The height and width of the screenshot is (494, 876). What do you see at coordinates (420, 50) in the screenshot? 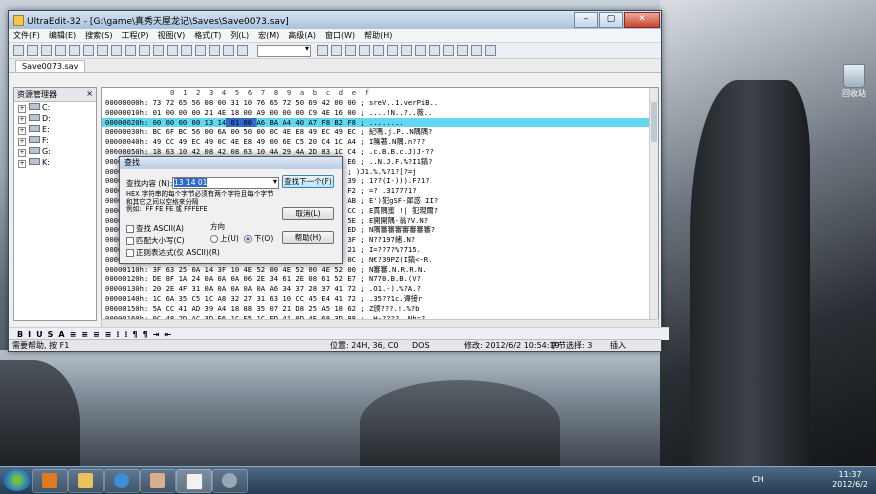
I see `tile-windows-icon` at bounding box center [420, 50].